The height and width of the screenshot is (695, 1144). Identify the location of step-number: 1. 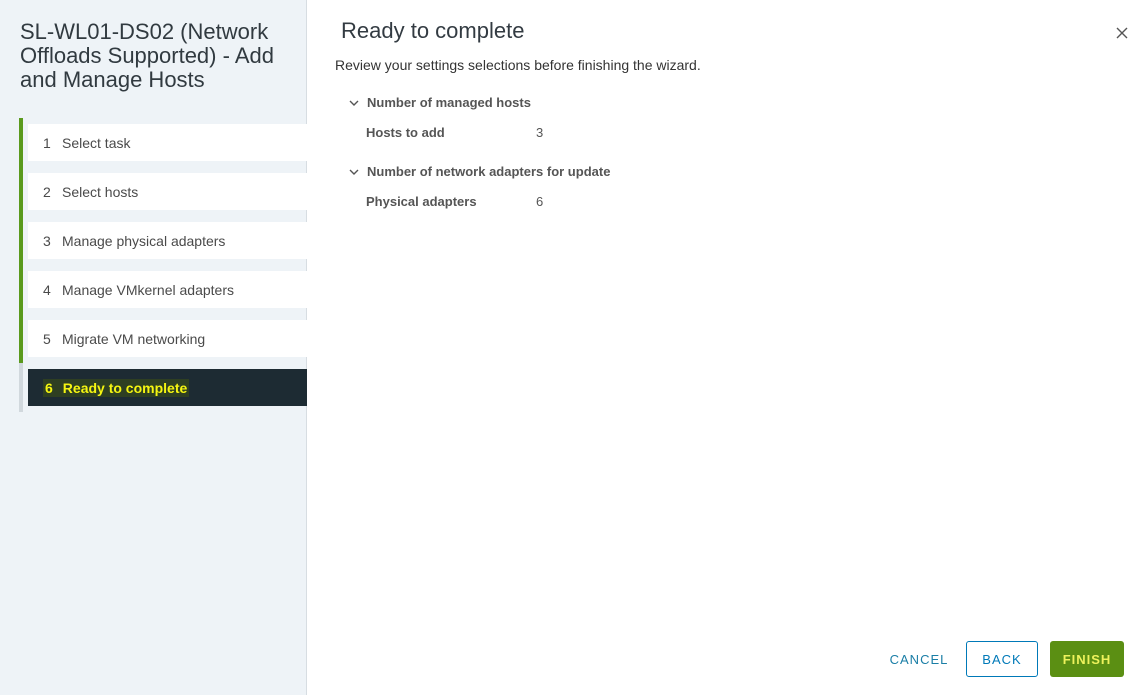
(47, 142).